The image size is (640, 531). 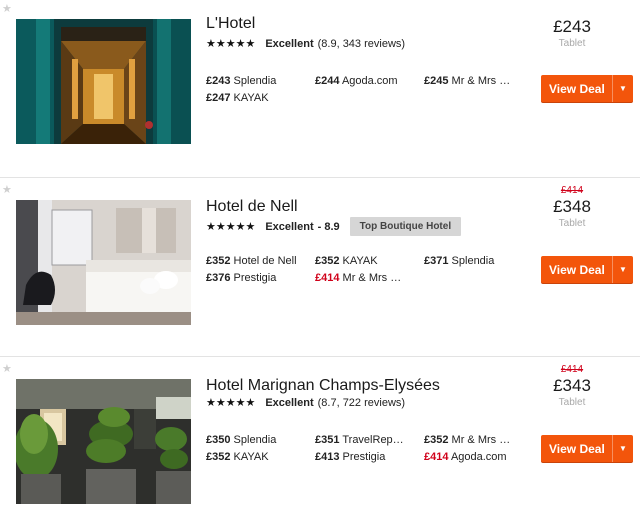 I want to click on rating-row: ★★★★★ Excellent (8.9, 343 reviews), so click(x=306, y=44).